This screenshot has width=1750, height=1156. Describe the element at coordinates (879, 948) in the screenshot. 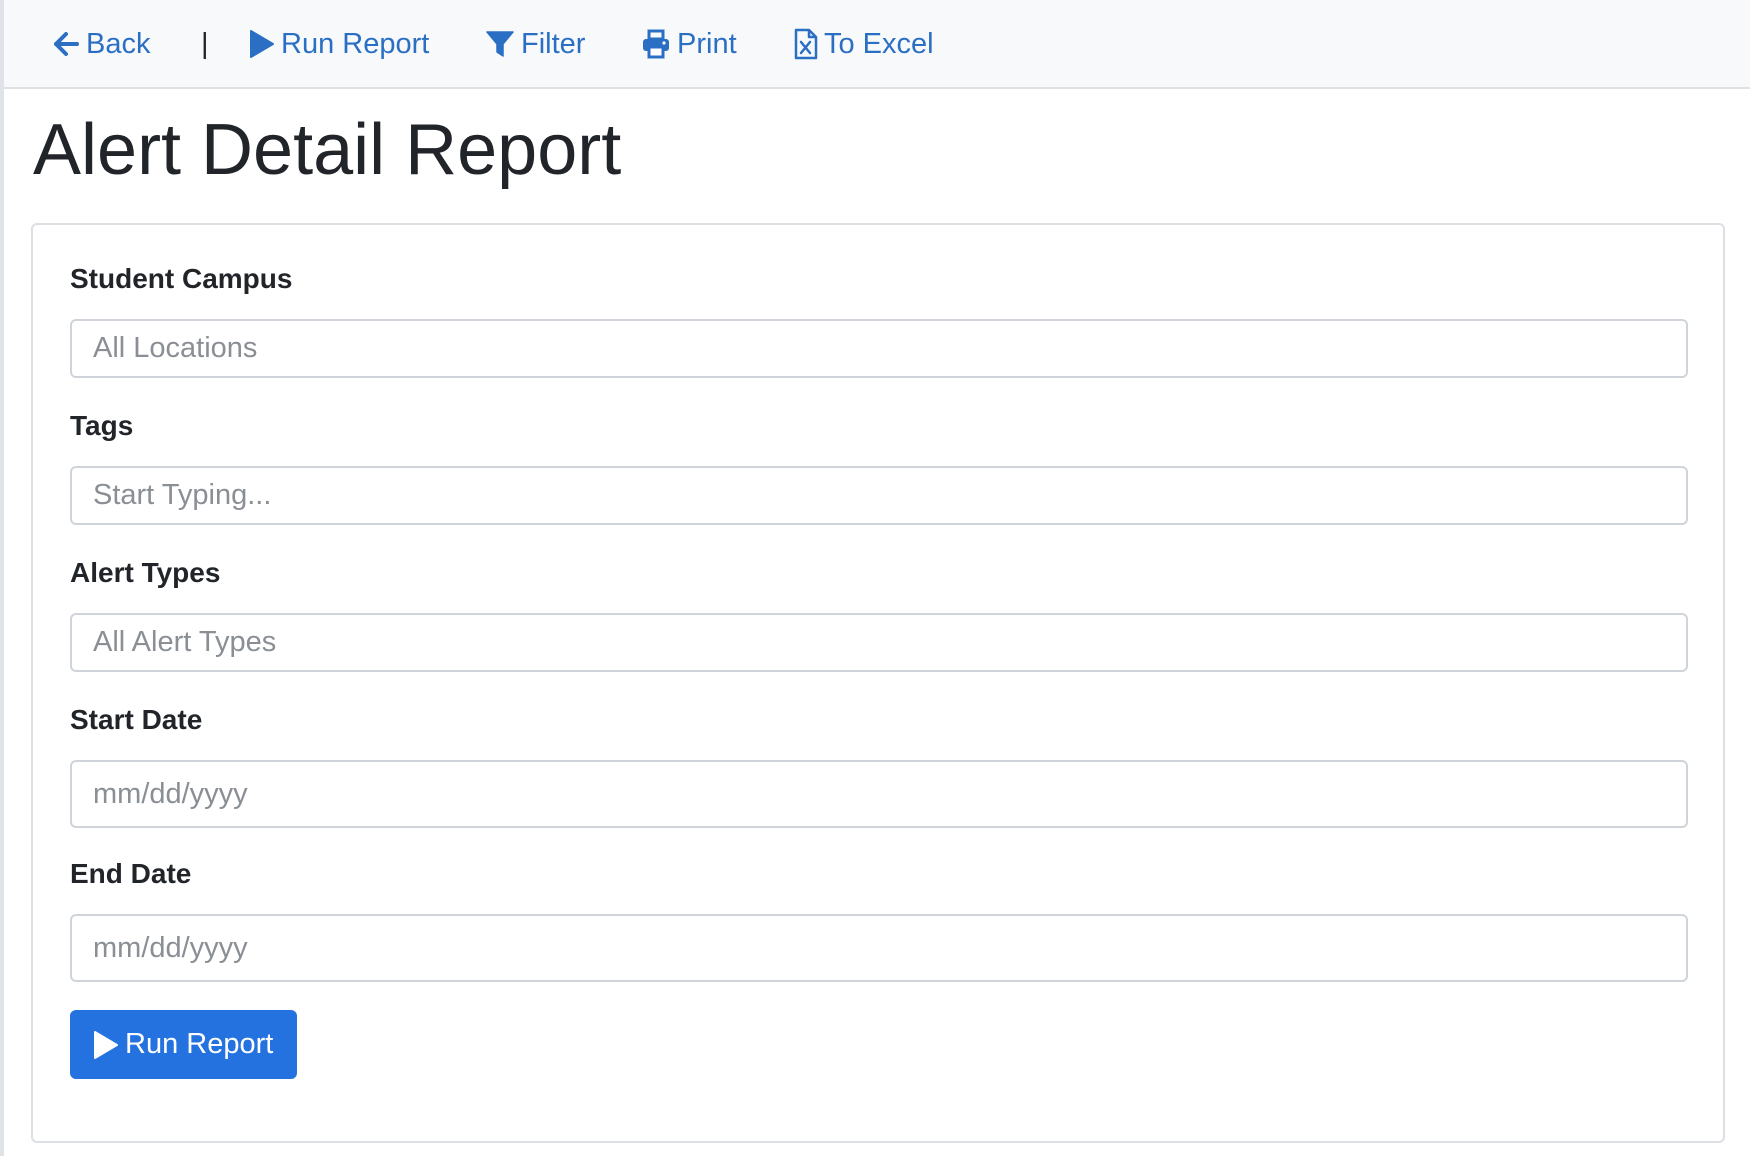

I see `end-date-input` at that location.